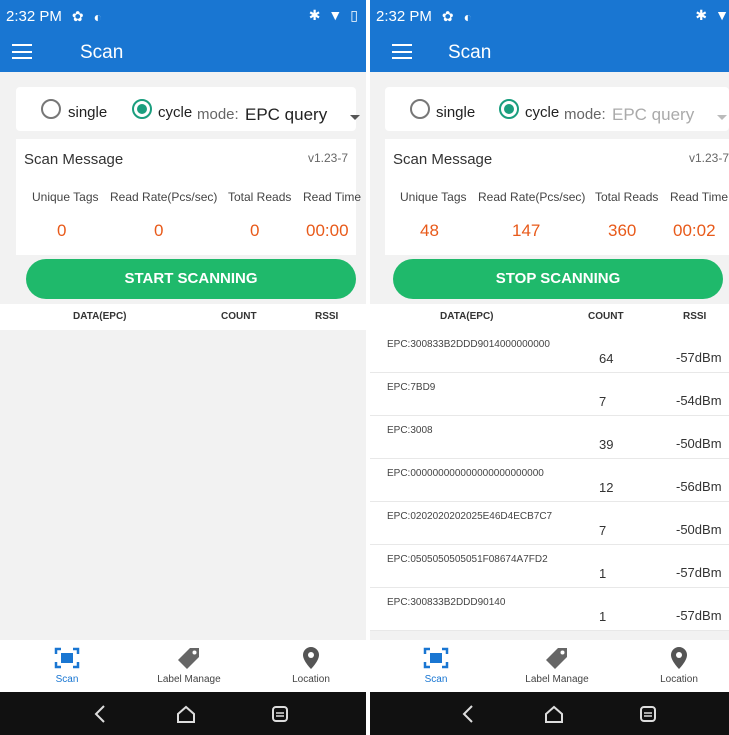  Describe the element at coordinates (355, 117) in the screenshot. I see `chevron-down-icon` at that location.